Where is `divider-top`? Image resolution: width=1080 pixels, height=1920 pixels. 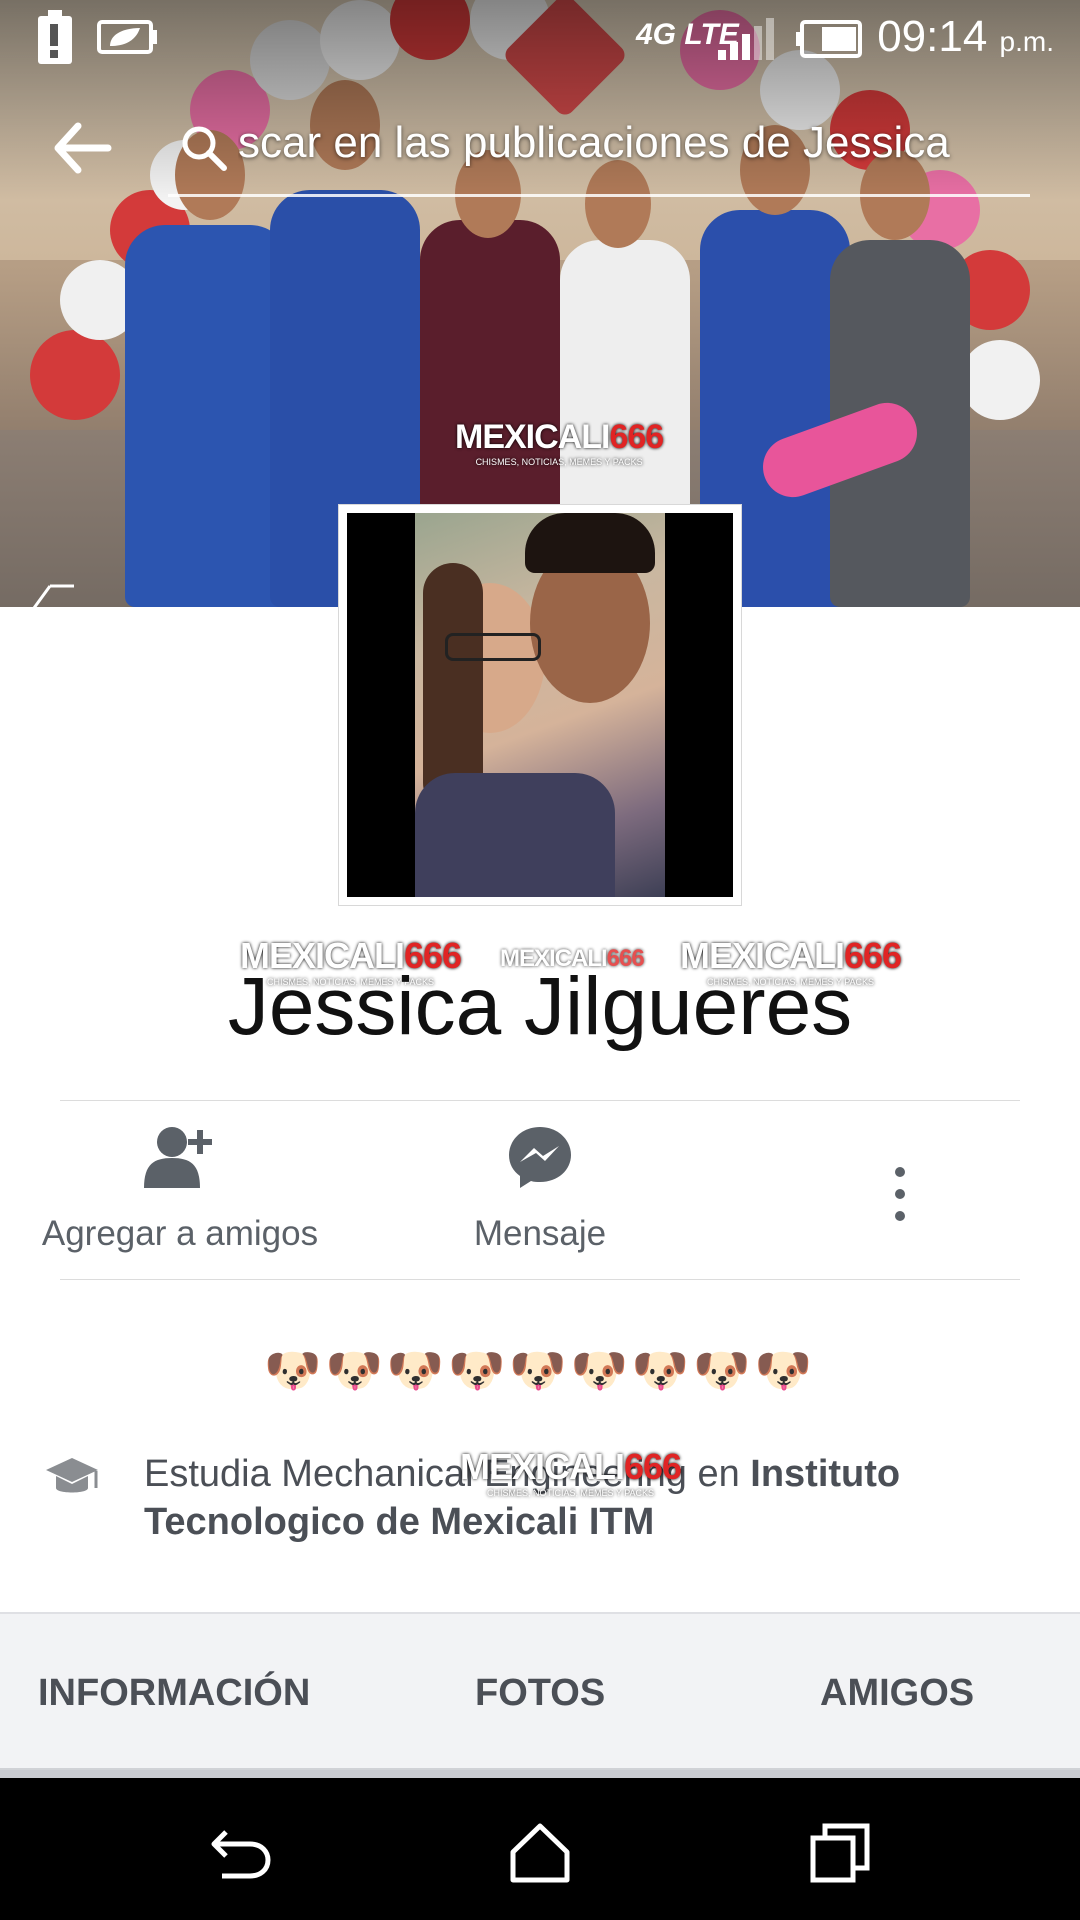
divider-top is located at coordinates (540, 1100).